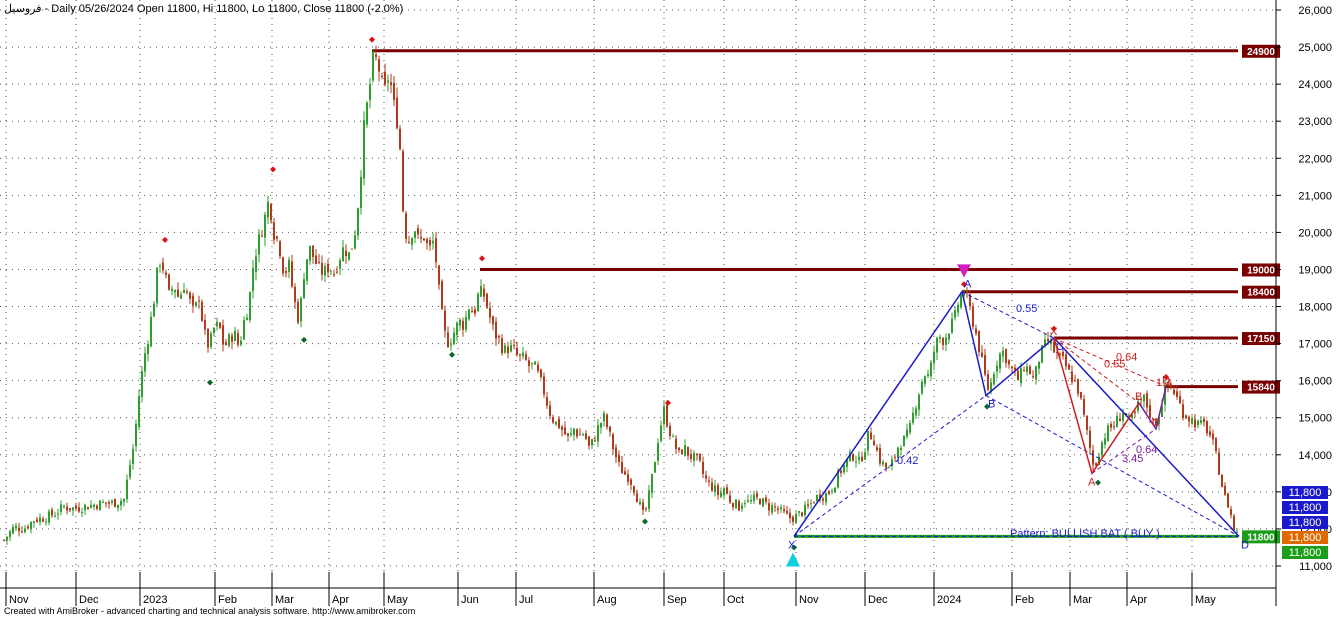 This screenshot has width=1336, height=619. Describe the element at coordinates (1315, 122) in the screenshot. I see `y-tick-label: 23,000` at that location.